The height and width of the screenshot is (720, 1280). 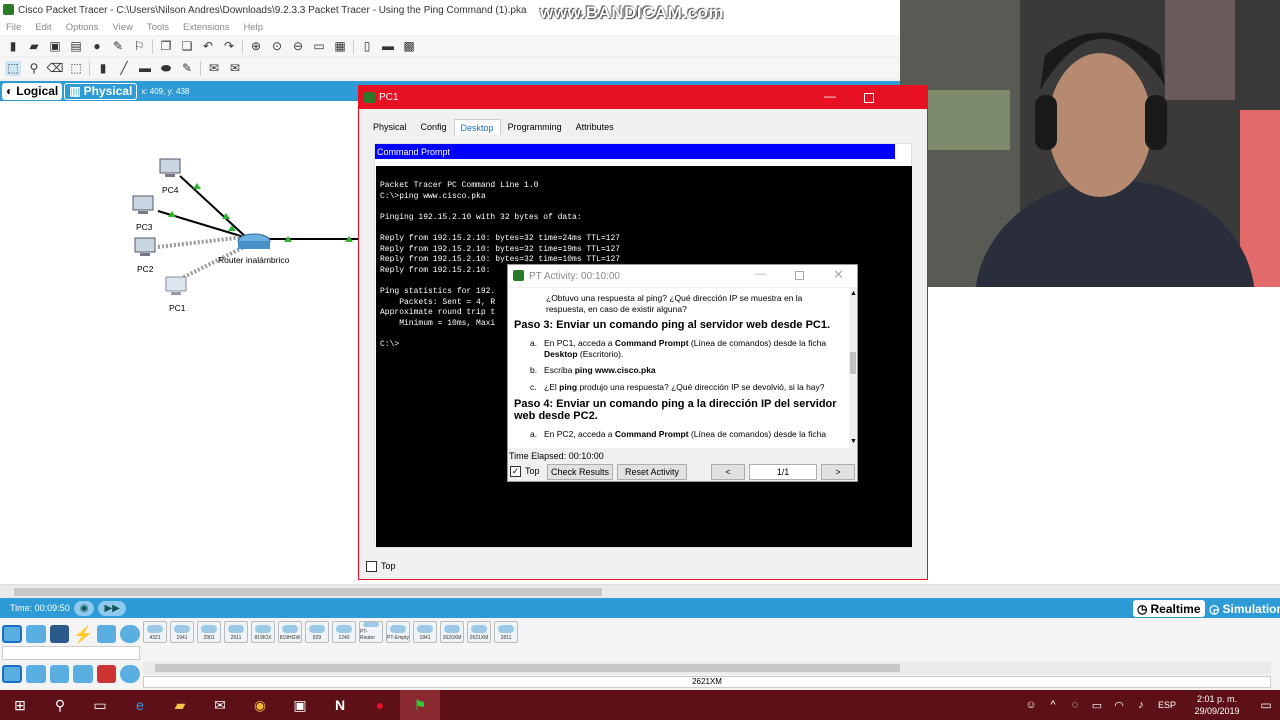 I want to click on model-1841: 1841, so click(x=425, y=632).